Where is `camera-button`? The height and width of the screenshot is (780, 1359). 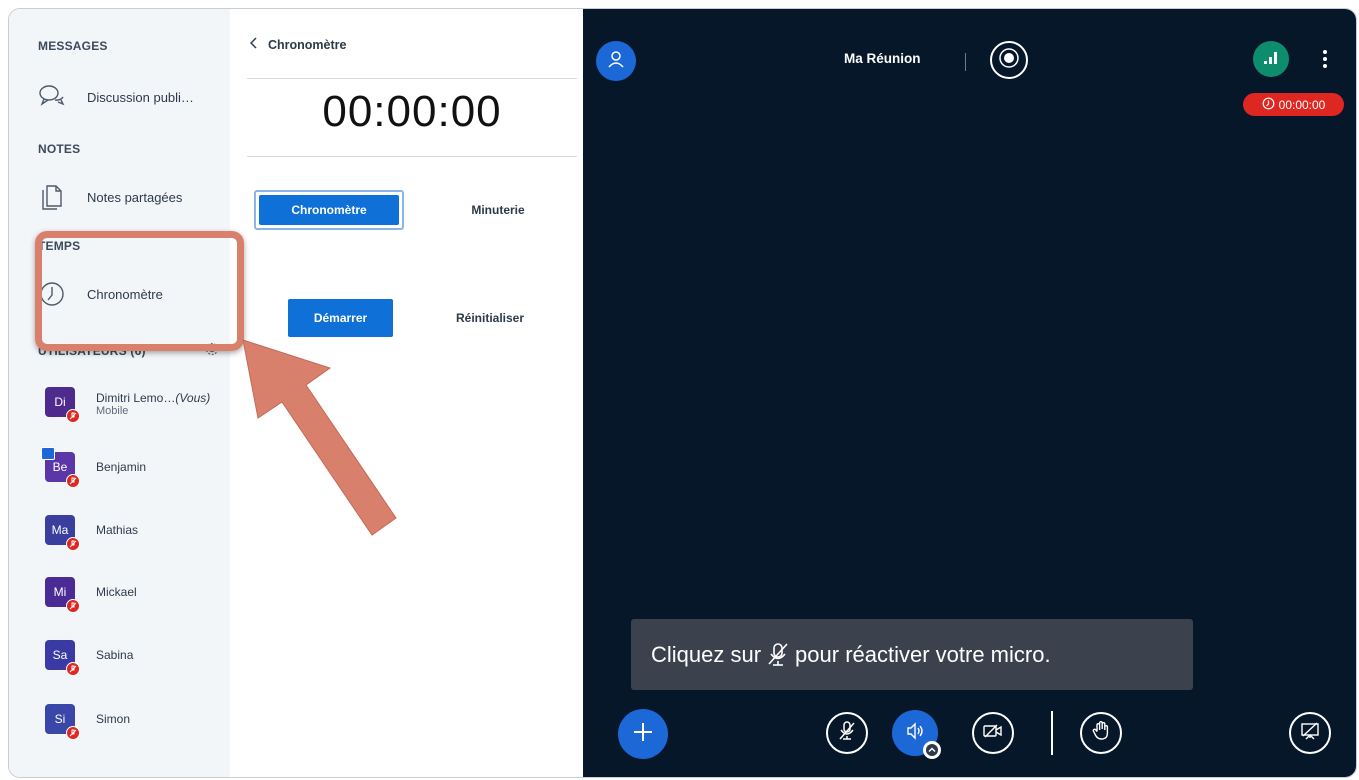
camera-button is located at coordinates (993, 733).